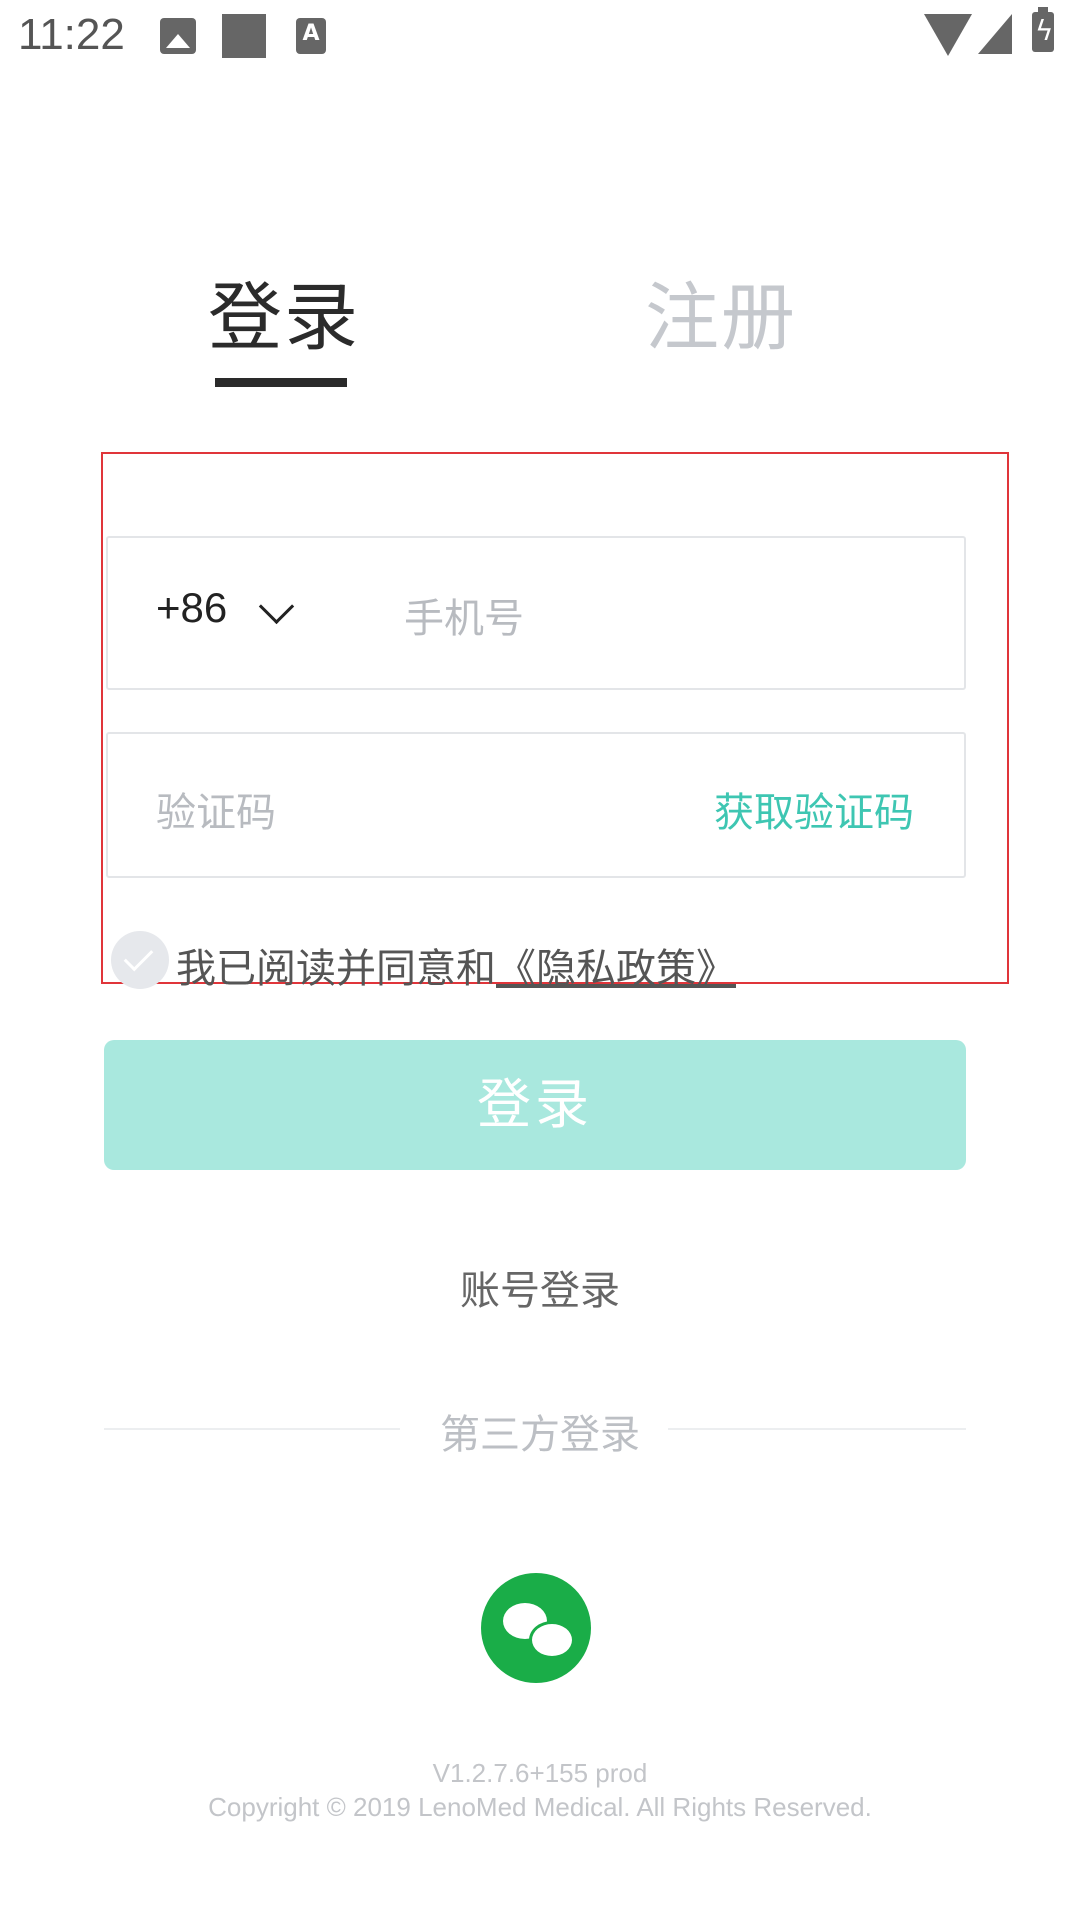 The image size is (1080, 1920). Describe the element at coordinates (814, 809) in the screenshot. I see `get-code-button: 获取验证码` at that location.